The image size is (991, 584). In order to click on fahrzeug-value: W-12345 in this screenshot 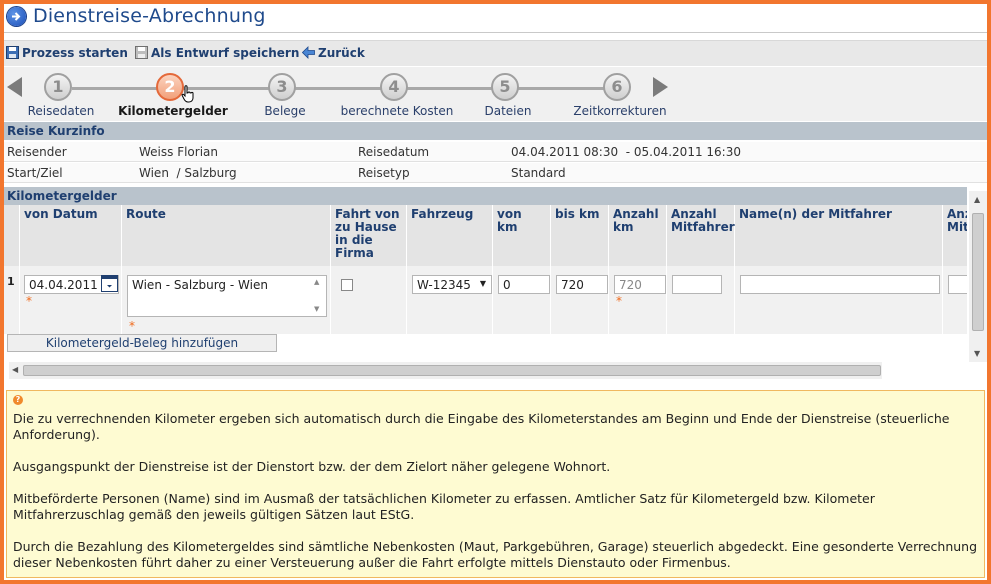, I will do `click(444, 285)`.